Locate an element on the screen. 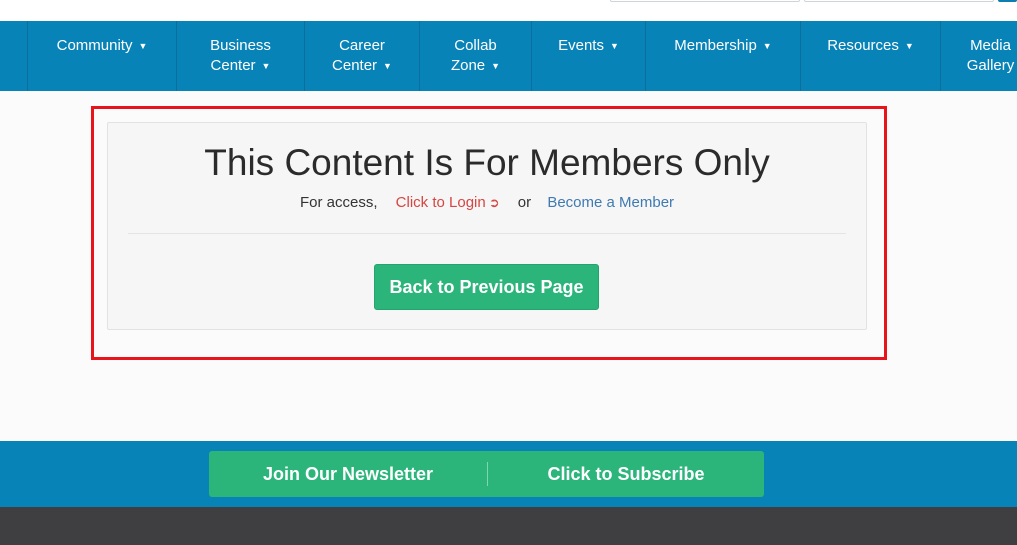 This screenshot has width=1017, height=545. become-member-link: Become a Member is located at coordinates (610, 202).